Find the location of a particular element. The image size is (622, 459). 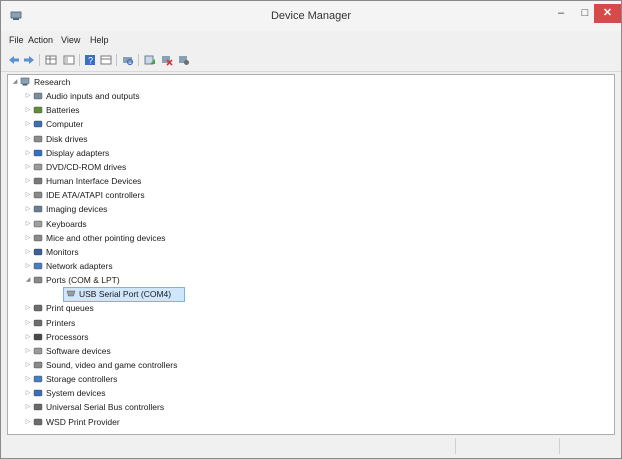

tree-category-label: Monitors is located at coordinates (62, 251).